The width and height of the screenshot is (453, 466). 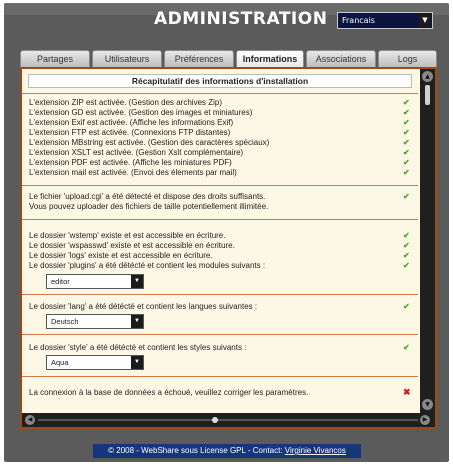 What do you see at coordinates (315, 450) in the screenshot?
I see `contact-link: Virginie Vivancos` at bounding box center [315, 450].